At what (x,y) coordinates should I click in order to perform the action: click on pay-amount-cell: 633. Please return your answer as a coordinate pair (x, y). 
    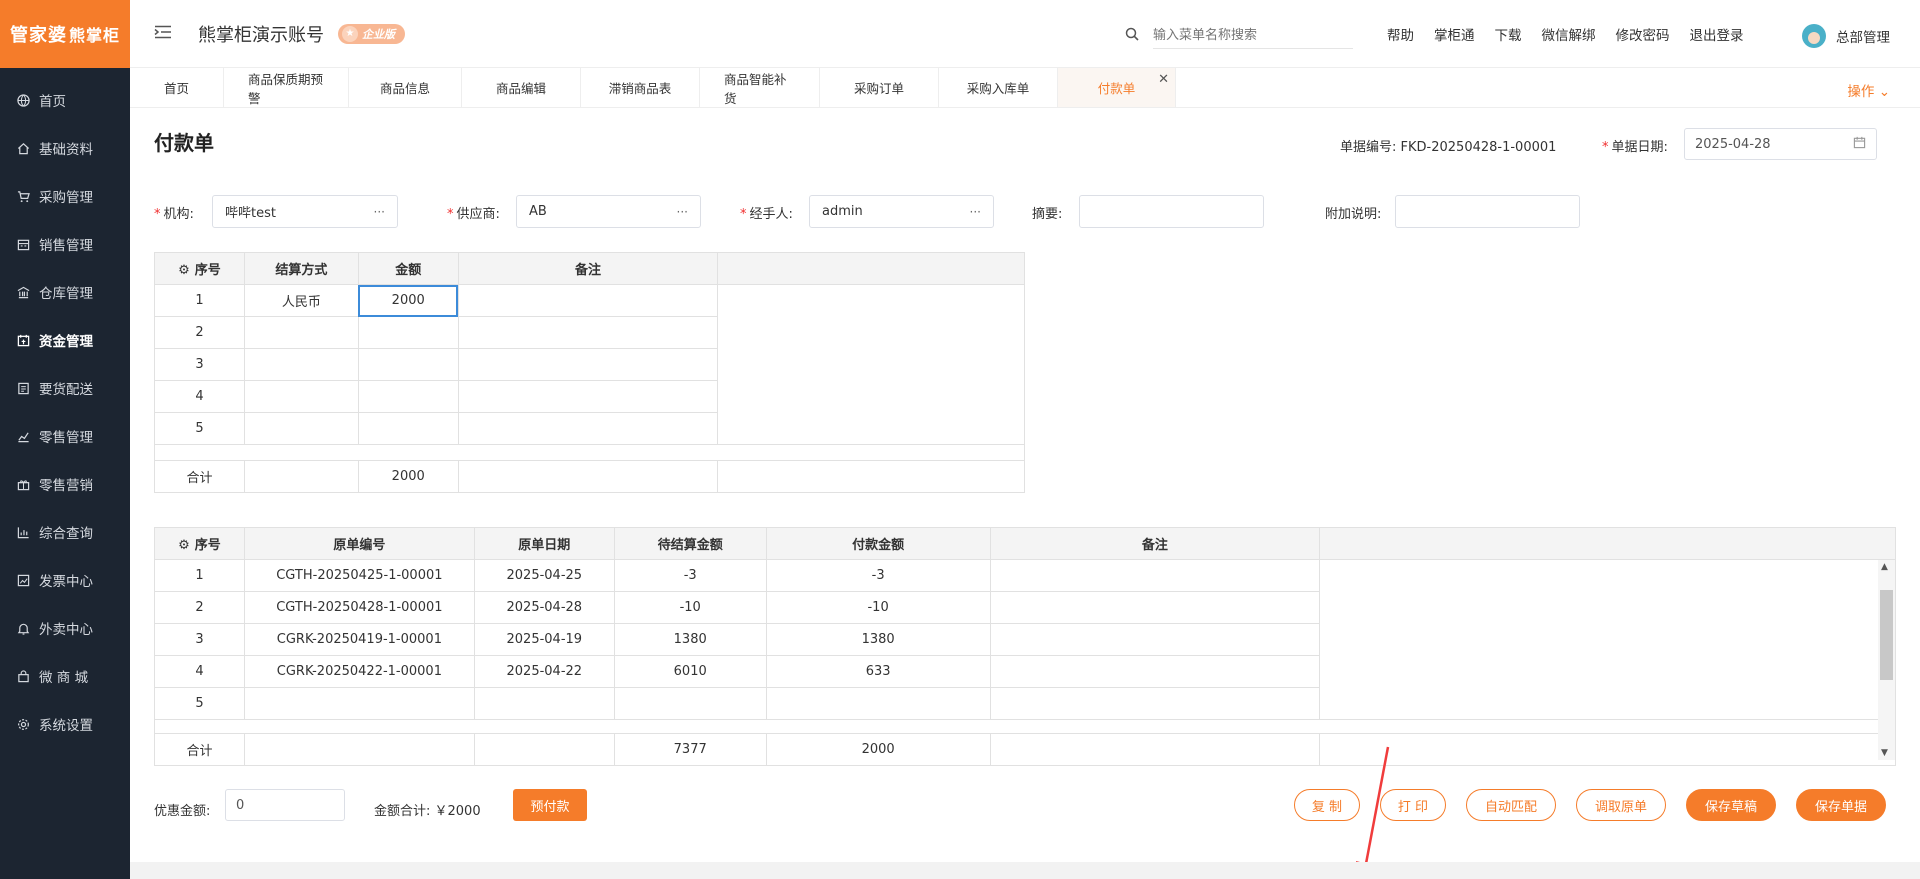
    Looking at the image, I should click on (878, 671).